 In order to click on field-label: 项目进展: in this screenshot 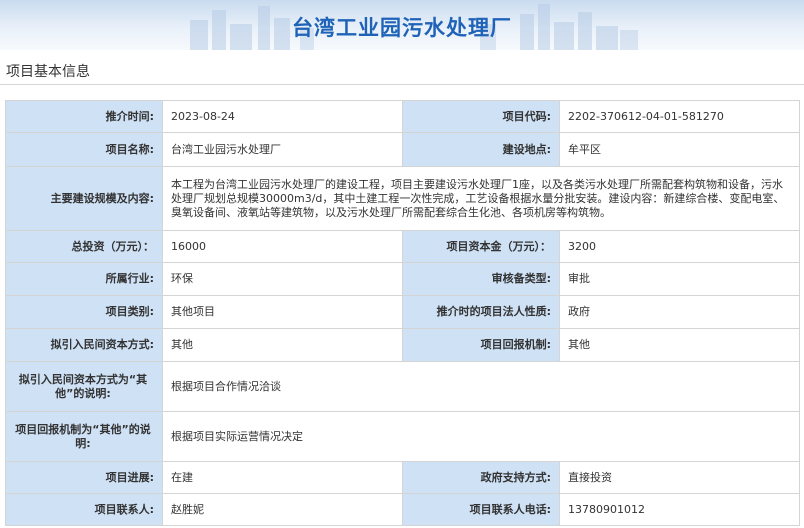, I will do `click(84, 477)`.